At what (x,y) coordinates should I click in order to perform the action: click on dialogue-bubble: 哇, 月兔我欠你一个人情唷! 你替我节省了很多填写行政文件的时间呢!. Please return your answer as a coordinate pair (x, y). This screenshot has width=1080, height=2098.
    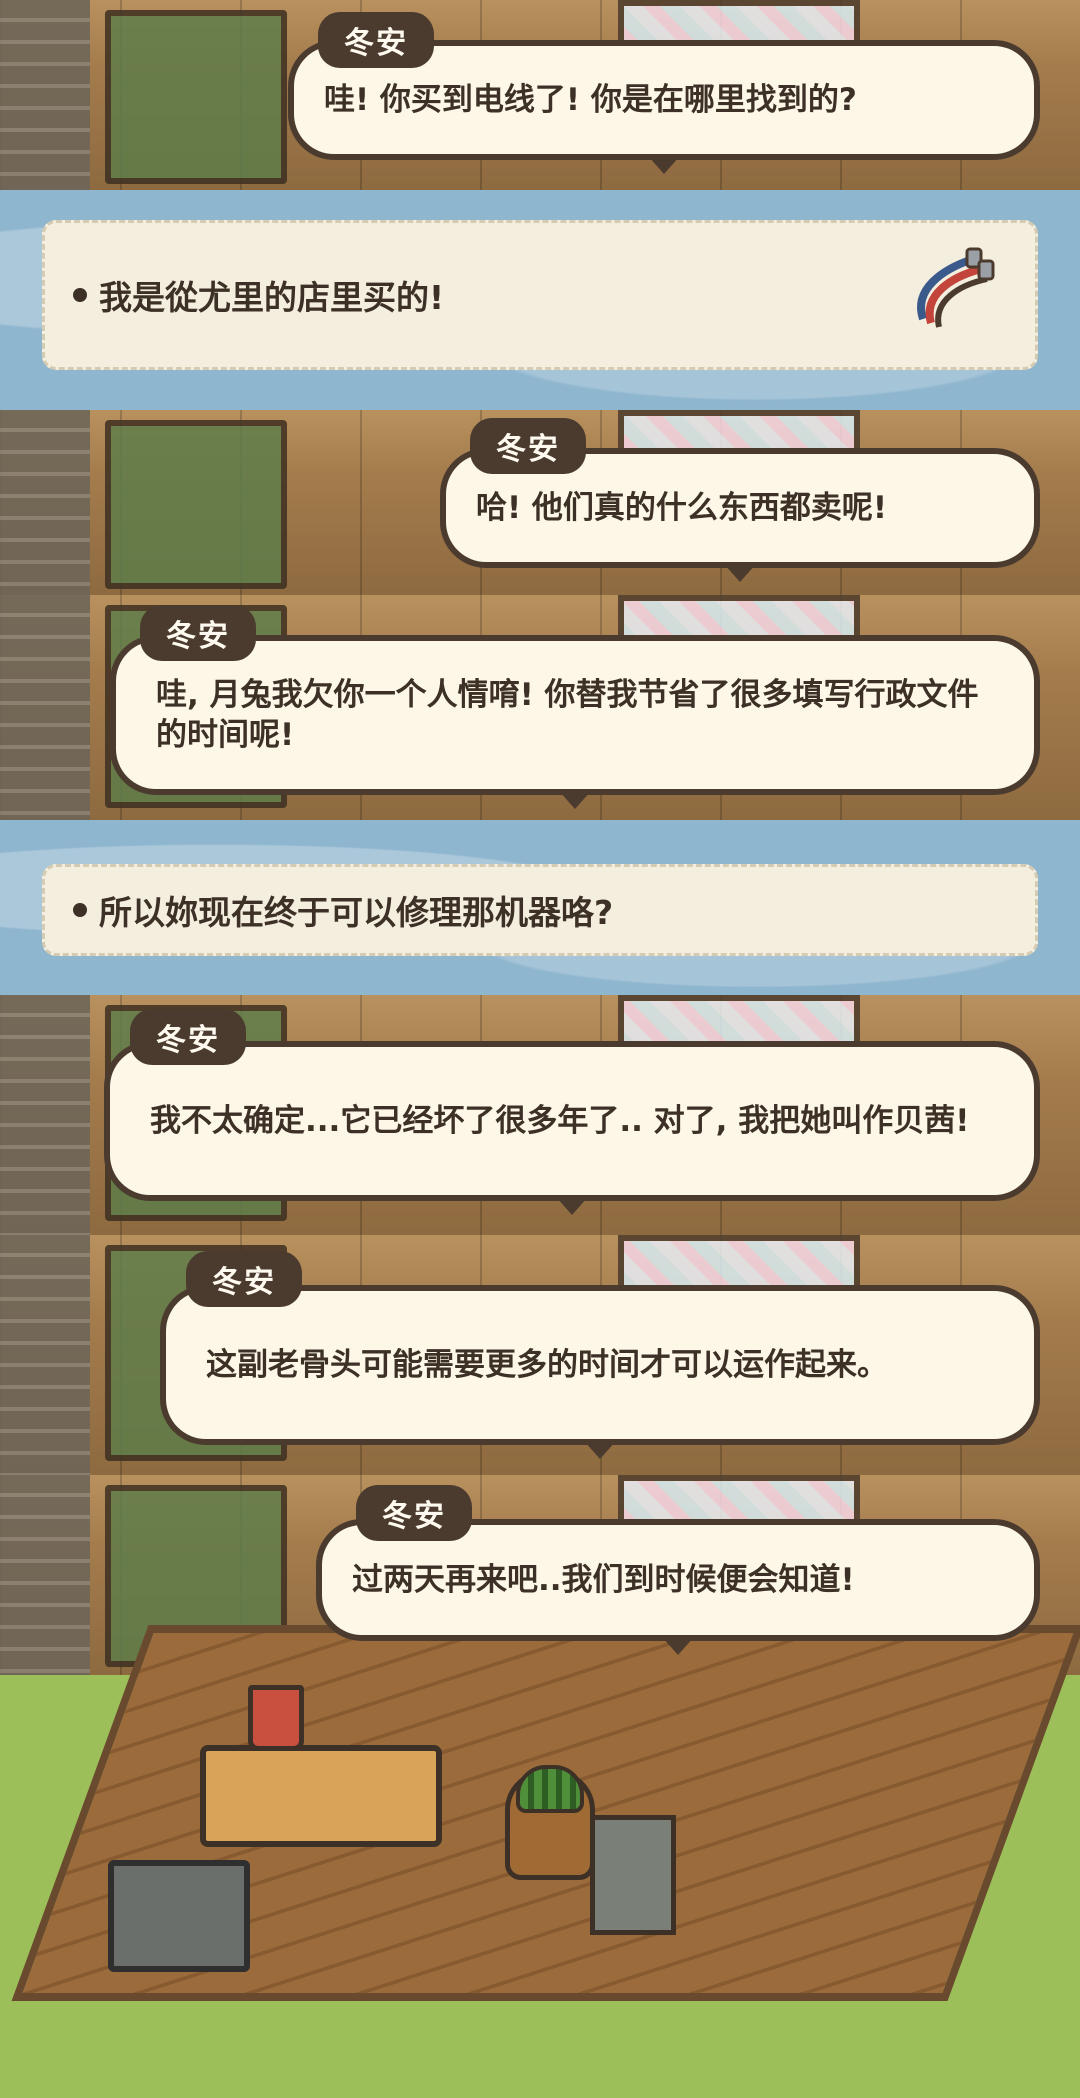
    Looking at the image, I should click on (575, 722).